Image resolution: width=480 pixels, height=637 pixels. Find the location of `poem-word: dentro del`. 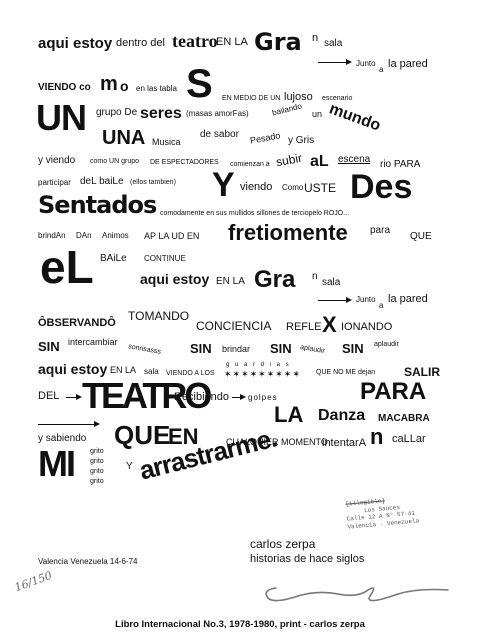

poem-word: dentro del is located at coordinates (140, 43).